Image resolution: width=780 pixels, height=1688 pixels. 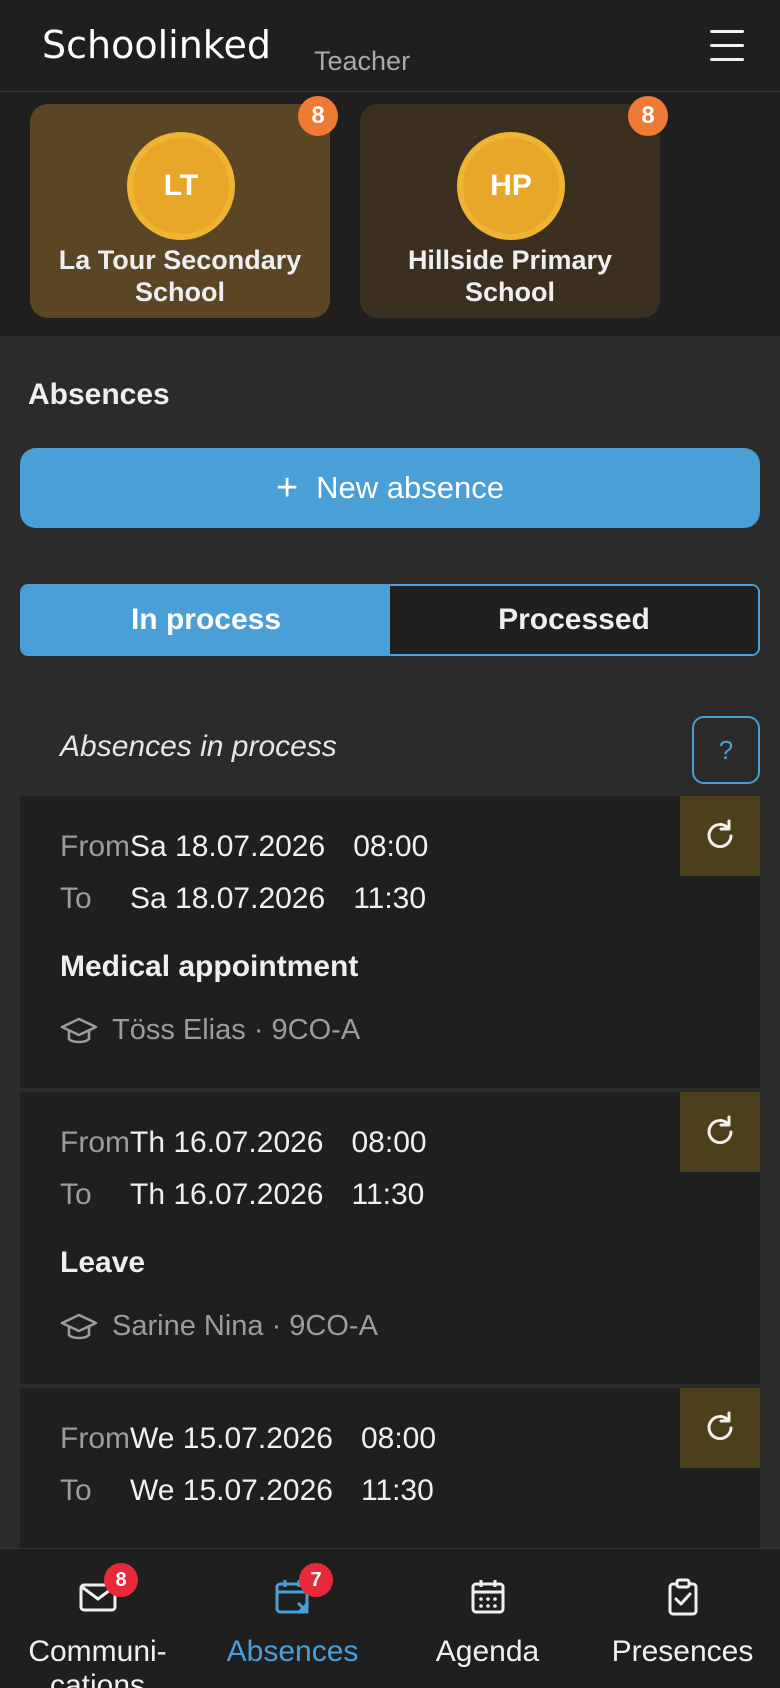 I want to click on new-absence-button: + New absence, so click(x=390, y=488).